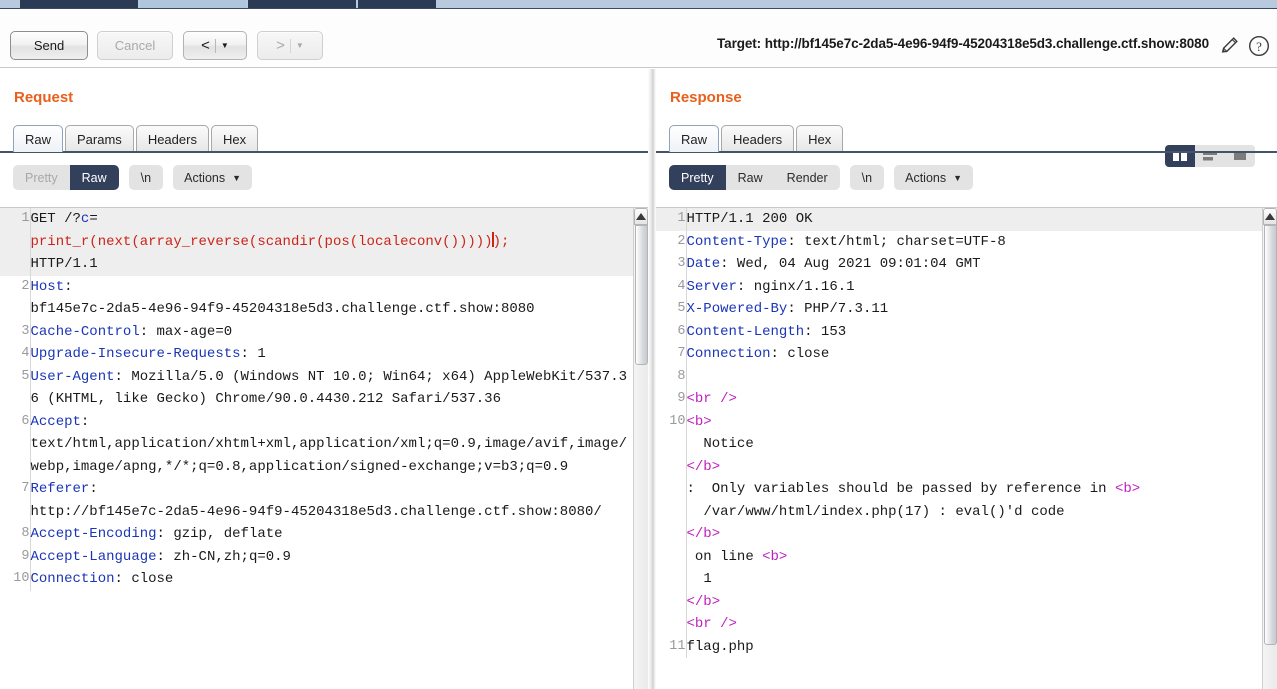  Describe the element at coordinates (850, 264) in the screenshot. I see `code-token: : Wed, 04 Aug 2021 09:01:04 GMT` at that location.